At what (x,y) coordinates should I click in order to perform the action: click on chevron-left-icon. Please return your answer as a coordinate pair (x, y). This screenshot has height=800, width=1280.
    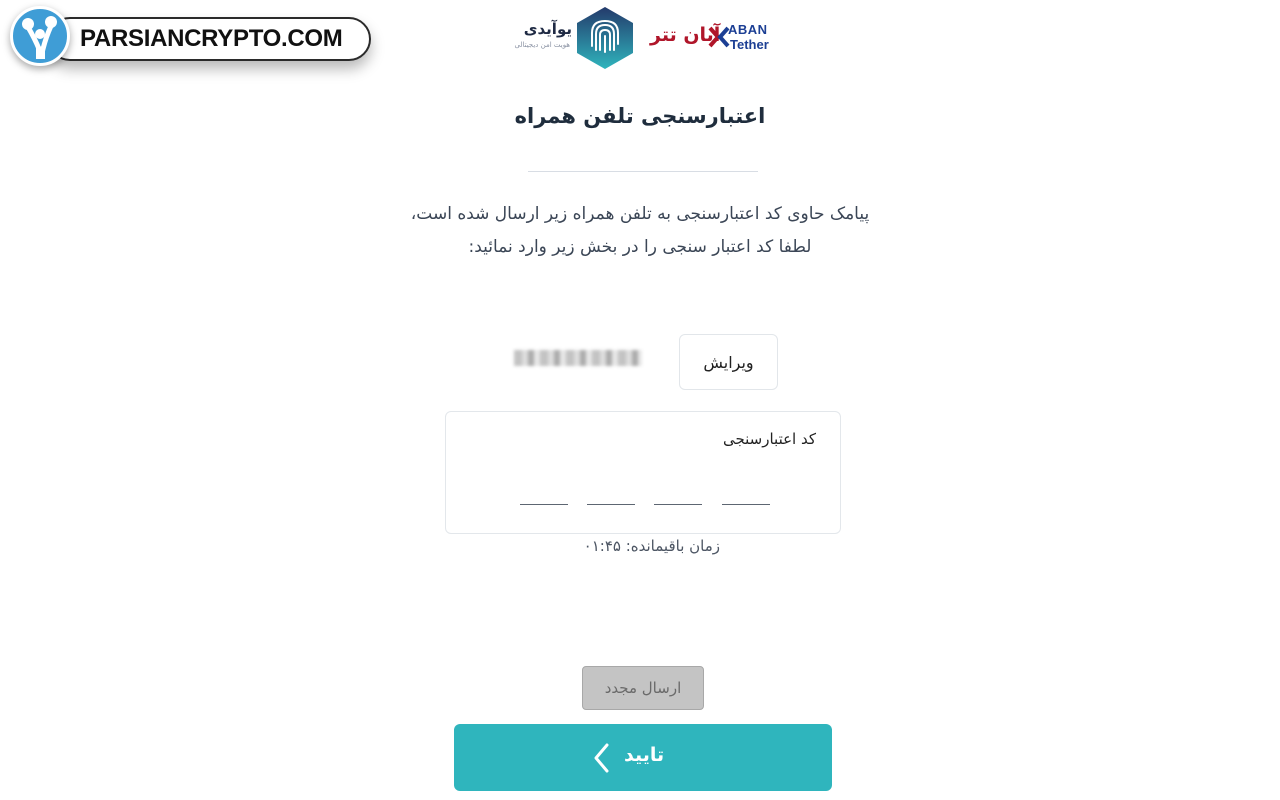
    Looking at the image, I should click on (602, 760).